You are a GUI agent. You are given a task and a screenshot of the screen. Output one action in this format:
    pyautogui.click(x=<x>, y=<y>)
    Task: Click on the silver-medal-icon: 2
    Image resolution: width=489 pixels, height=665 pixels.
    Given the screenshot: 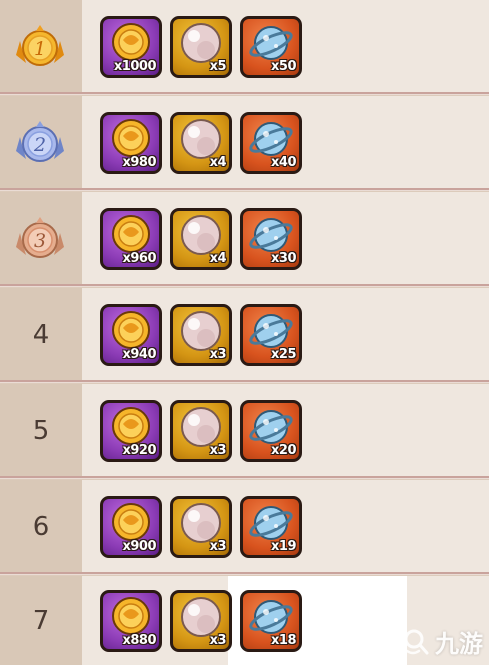 What is the action you would take?
    pyautogui.click(x=40, y=141)
    